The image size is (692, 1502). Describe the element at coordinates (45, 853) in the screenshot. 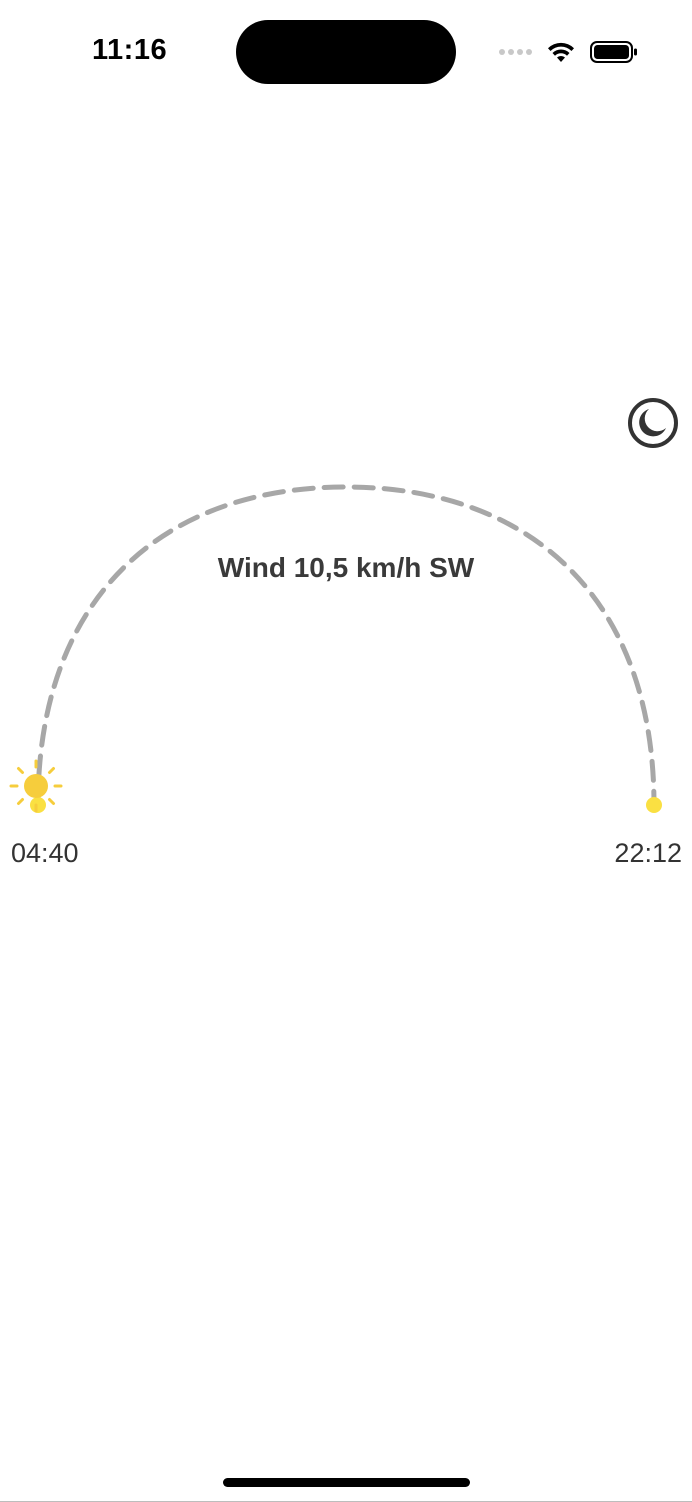

I see `sunrise-time: 04:40` at that location.